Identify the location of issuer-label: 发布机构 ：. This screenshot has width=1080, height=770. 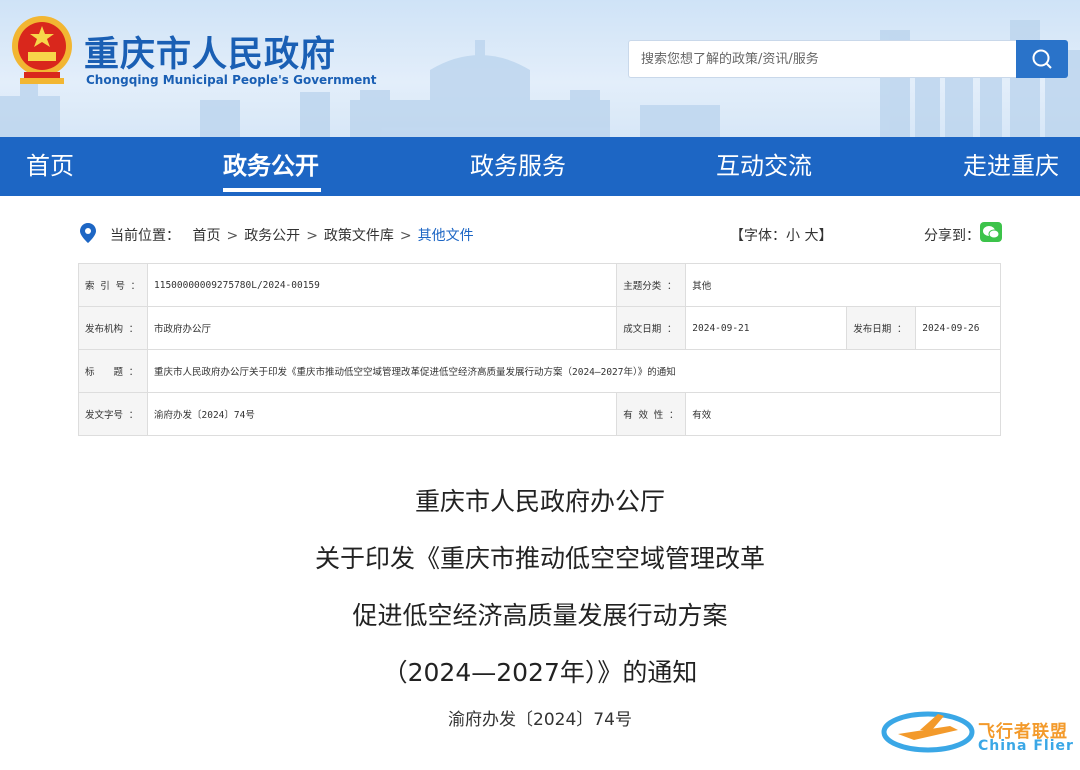
(113, 328).